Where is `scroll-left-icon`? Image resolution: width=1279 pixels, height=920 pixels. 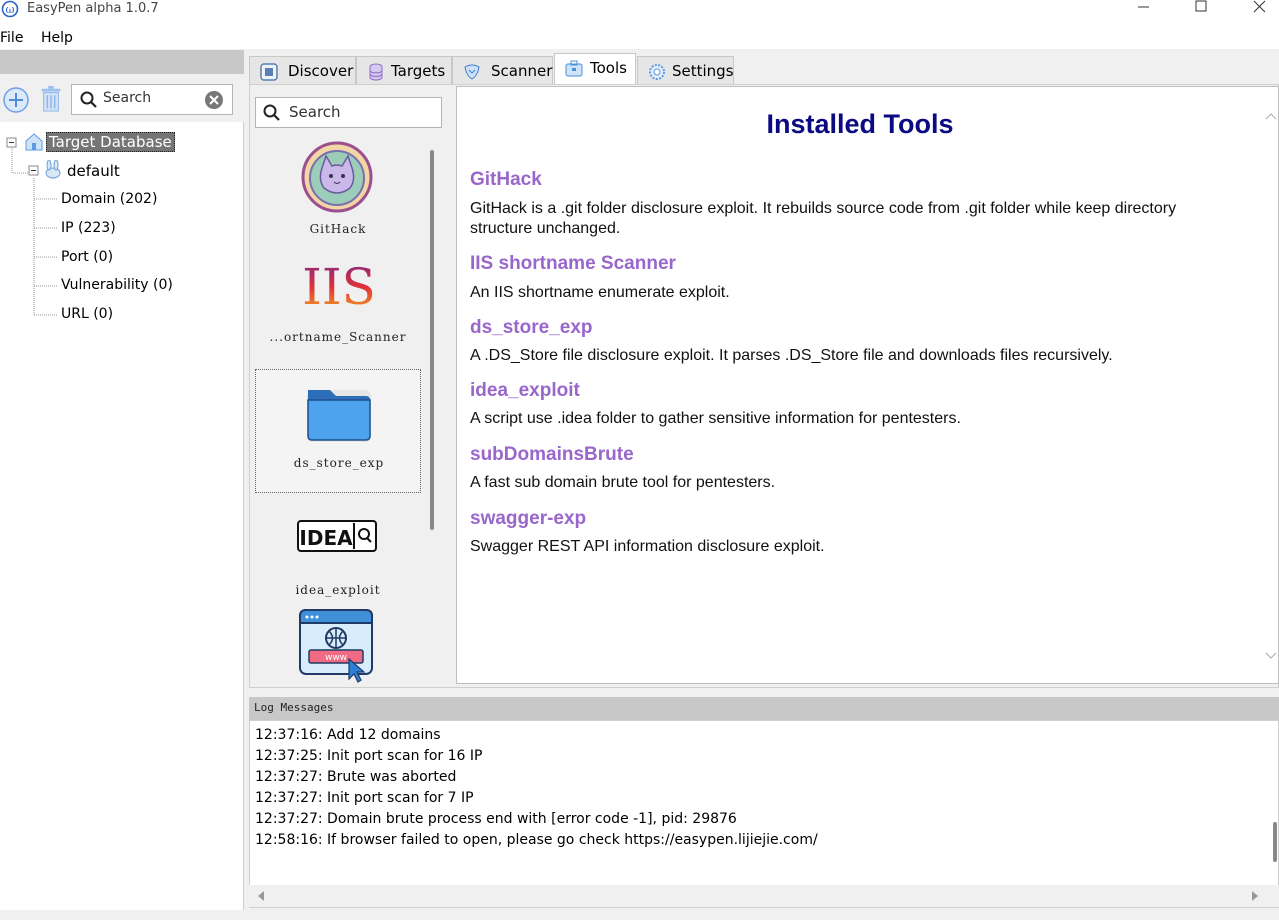 scroll-left-icon is located at coordinates (261, 896).